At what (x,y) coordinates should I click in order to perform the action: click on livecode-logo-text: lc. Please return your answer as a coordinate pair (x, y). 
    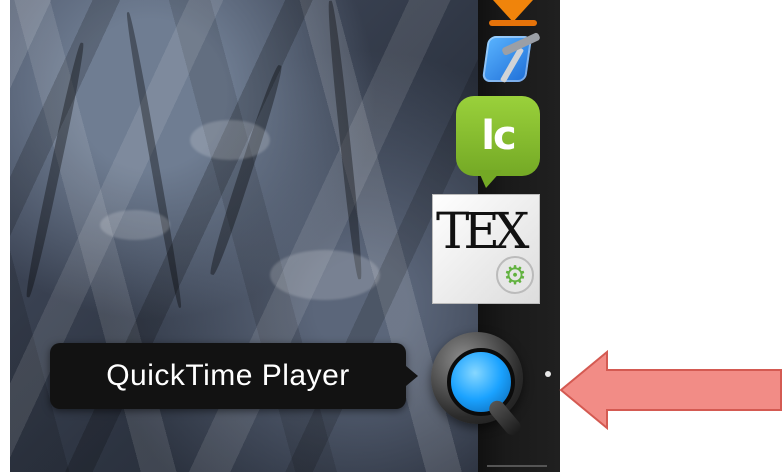
    Looking at the image, I should click on (498, 136).